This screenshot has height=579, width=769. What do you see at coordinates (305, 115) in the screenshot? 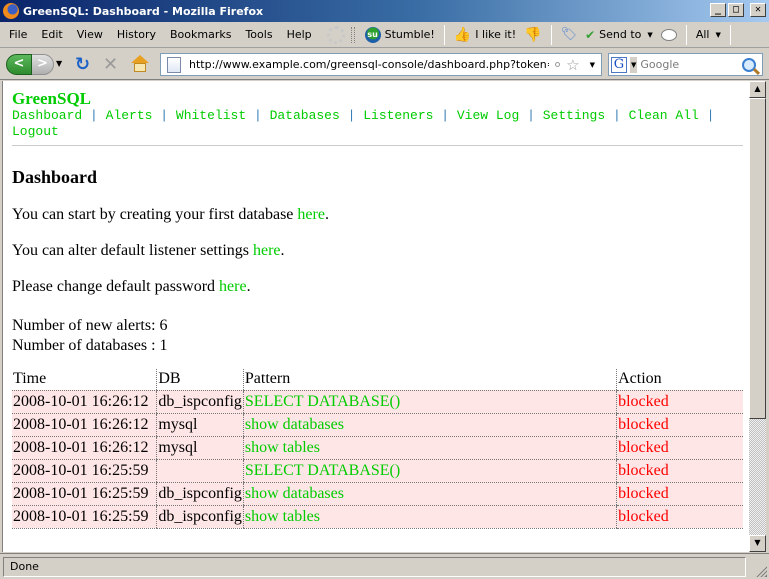
I see `menu-link-databases: Databases` at bounding box center [305, 115].